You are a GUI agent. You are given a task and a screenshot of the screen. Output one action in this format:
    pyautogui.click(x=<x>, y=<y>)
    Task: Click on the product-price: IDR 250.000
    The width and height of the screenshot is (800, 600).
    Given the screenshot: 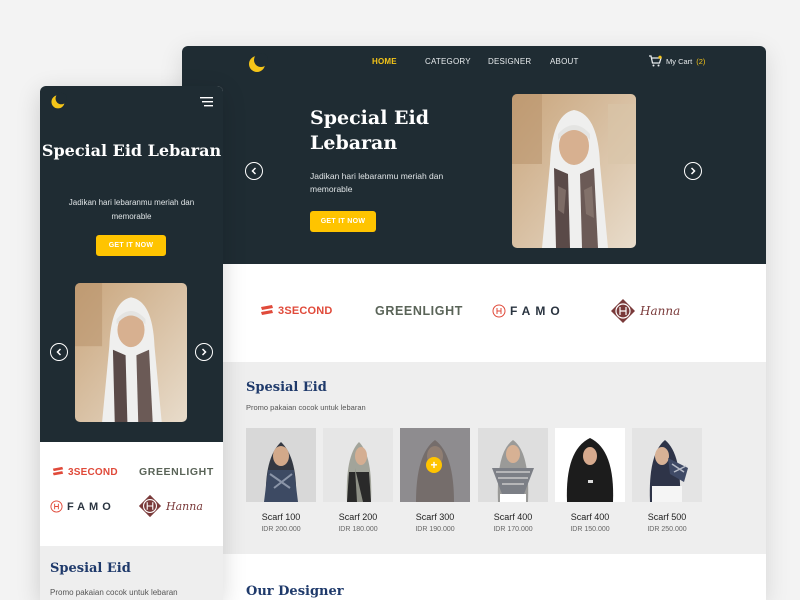 What is the action you would take?
    pyautogui.click(x=667, y=529)
    